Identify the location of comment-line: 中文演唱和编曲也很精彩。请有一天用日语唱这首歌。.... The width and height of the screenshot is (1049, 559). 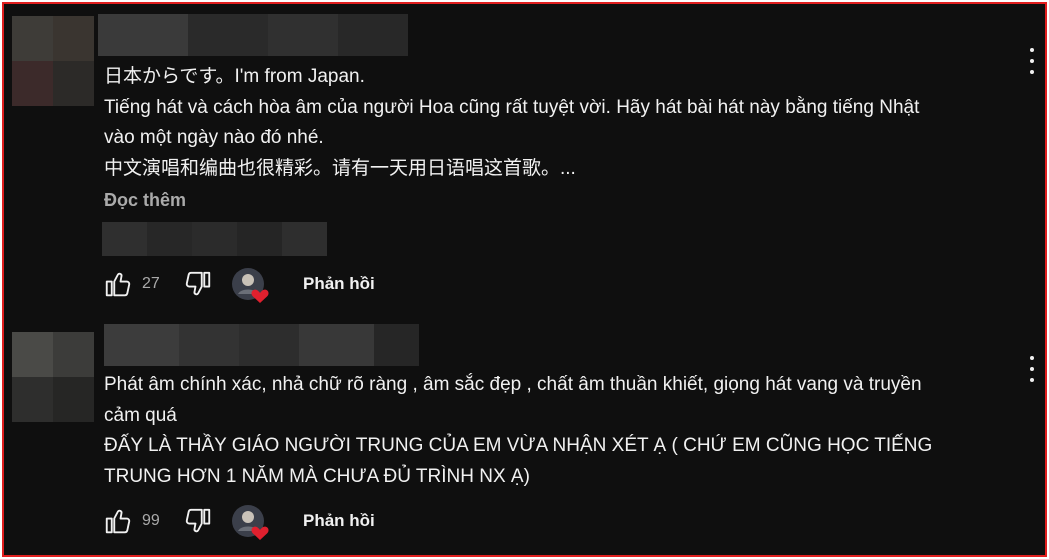
(340, 168).